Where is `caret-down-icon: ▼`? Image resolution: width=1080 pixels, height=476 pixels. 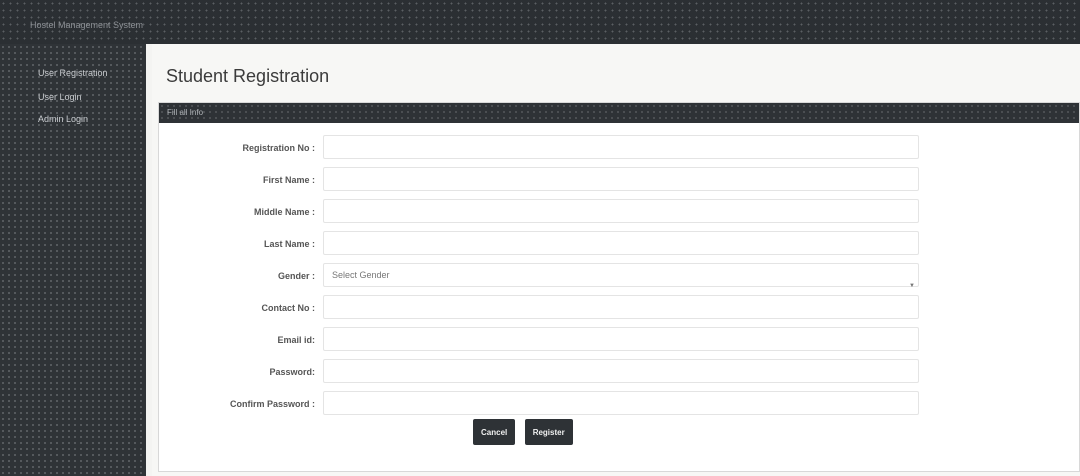 caret-down-icon: ▼ is located at coordinates (912, 286).